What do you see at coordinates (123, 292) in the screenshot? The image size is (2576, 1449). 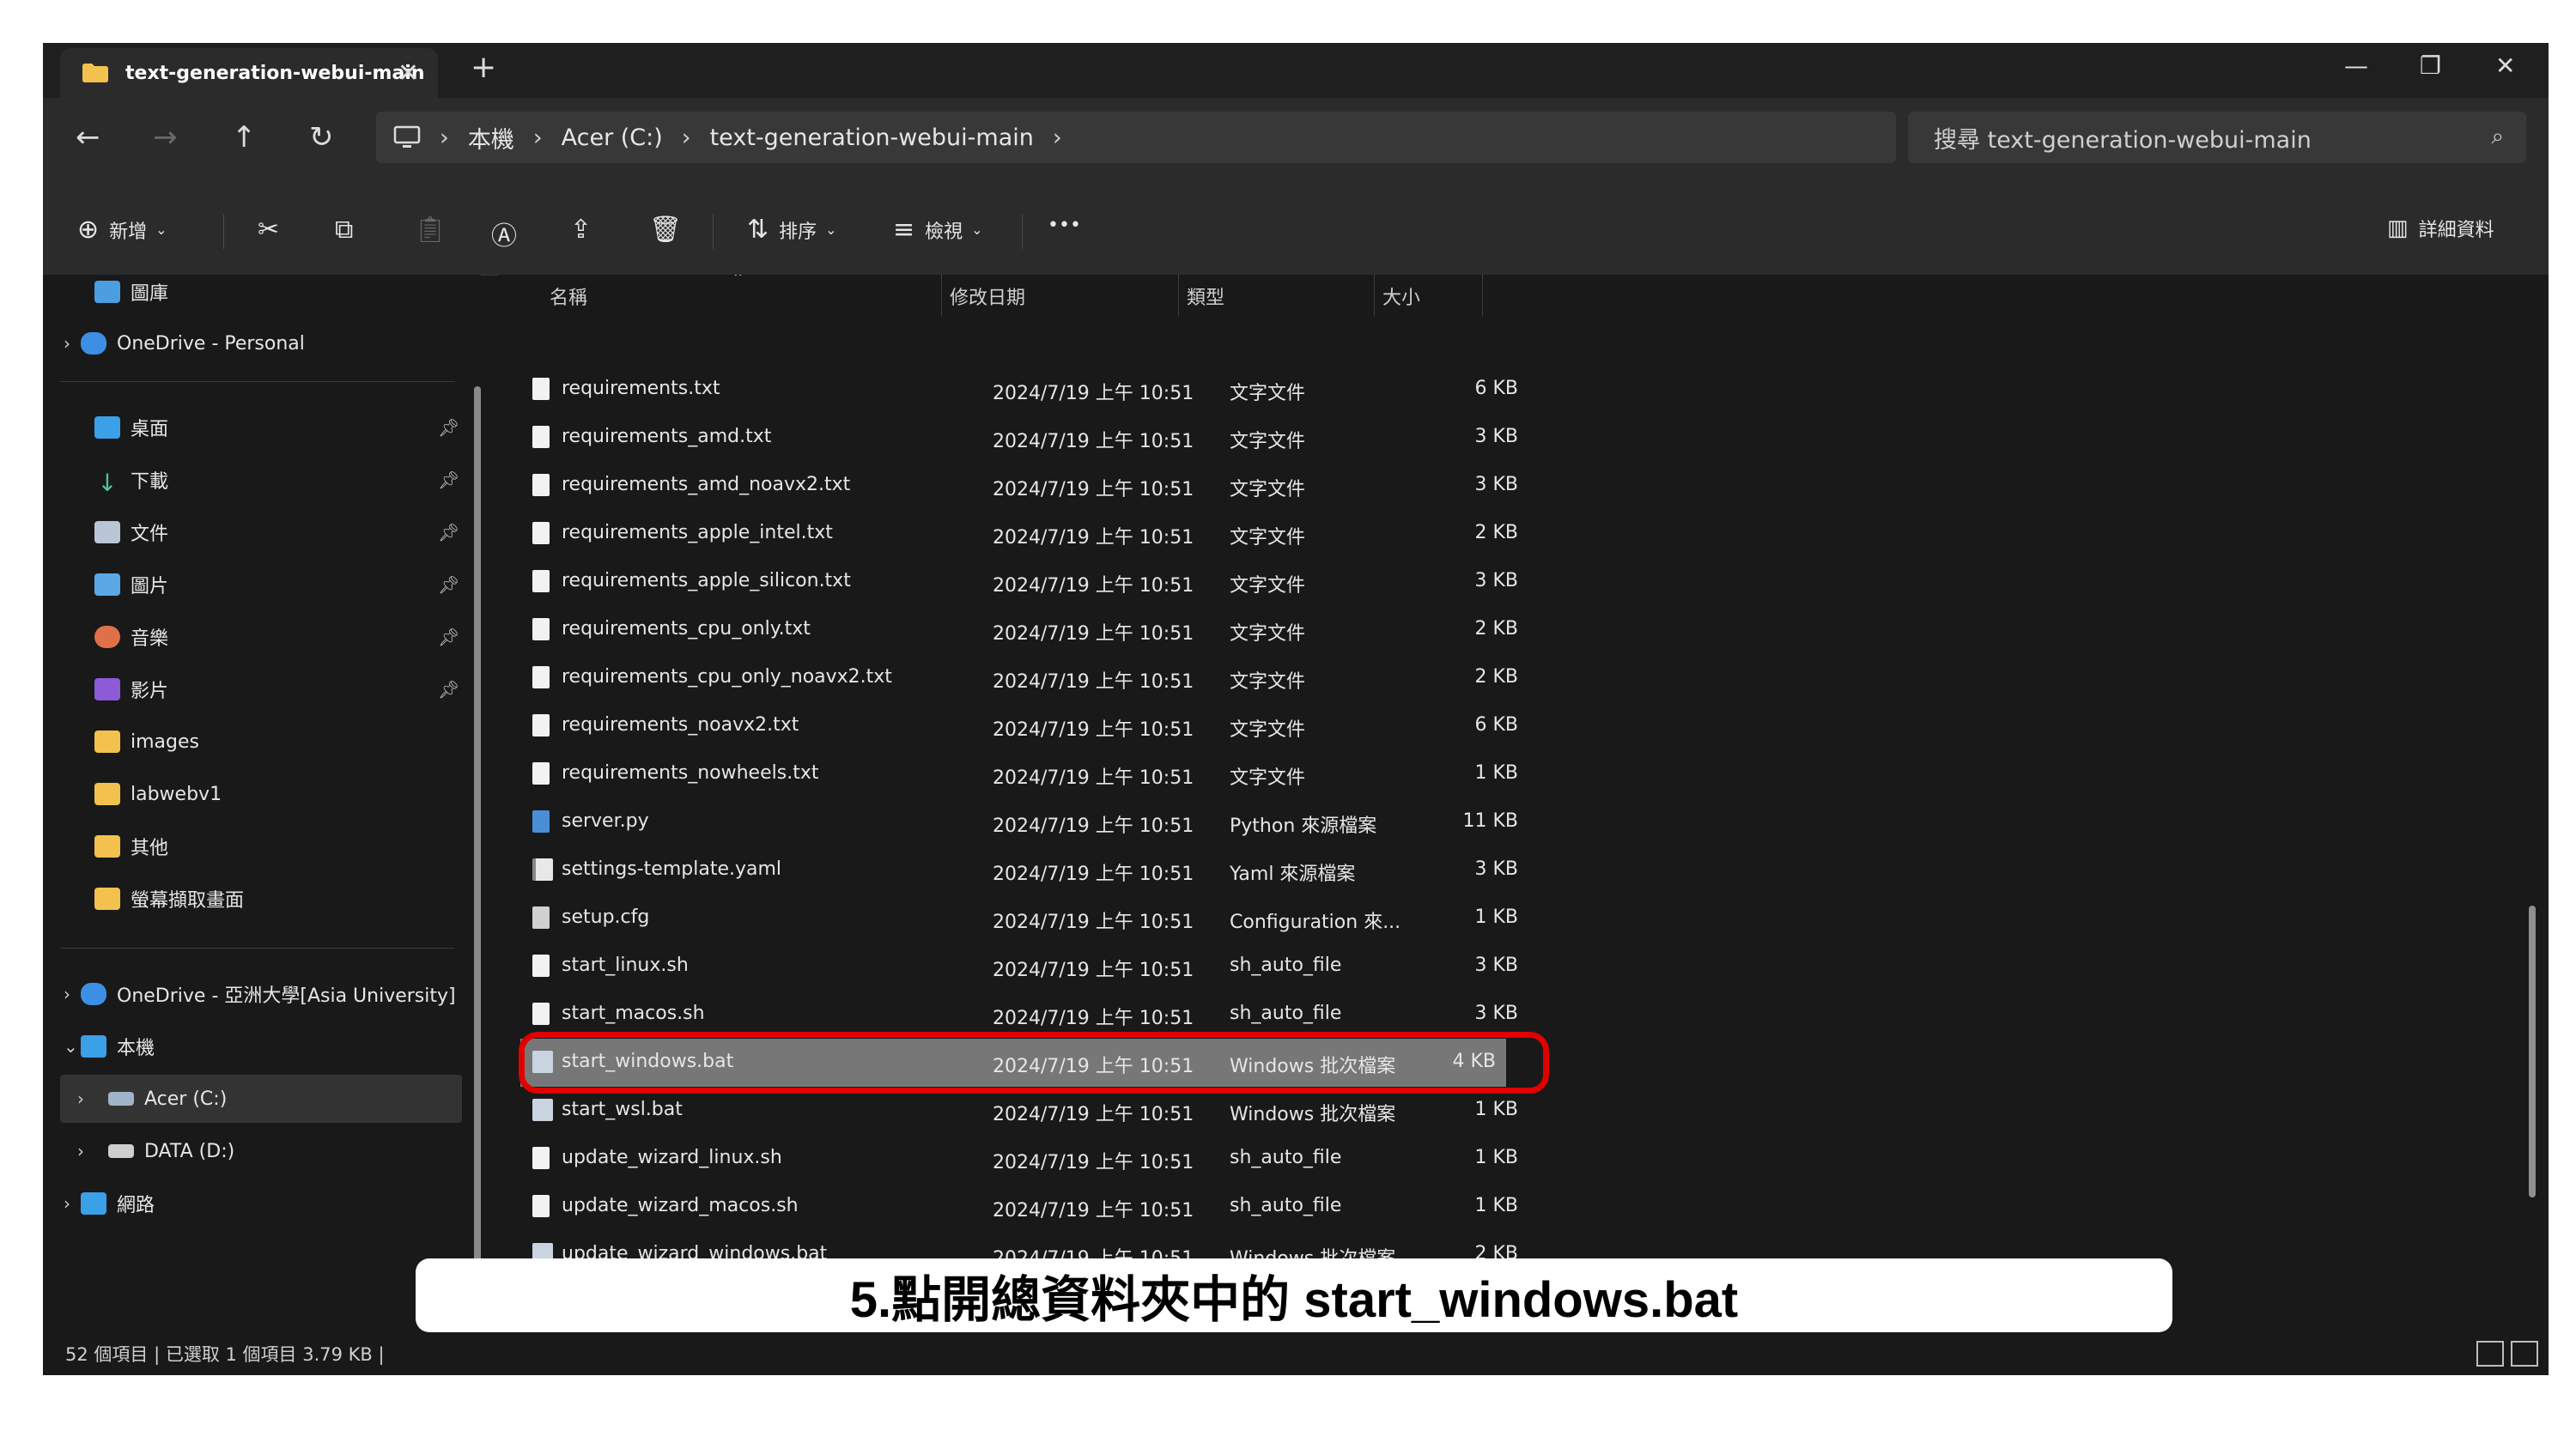 I see `sidebar-item-gallery: 圖庫` at bounding box center [123, 292].